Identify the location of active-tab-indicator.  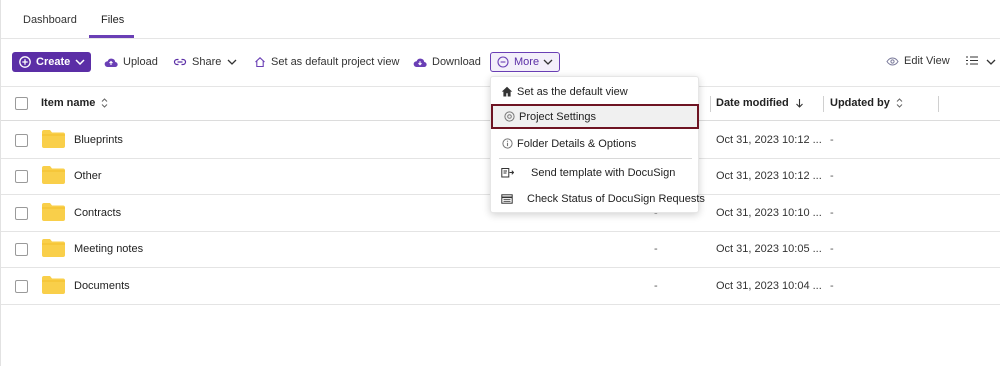
(111, 36).